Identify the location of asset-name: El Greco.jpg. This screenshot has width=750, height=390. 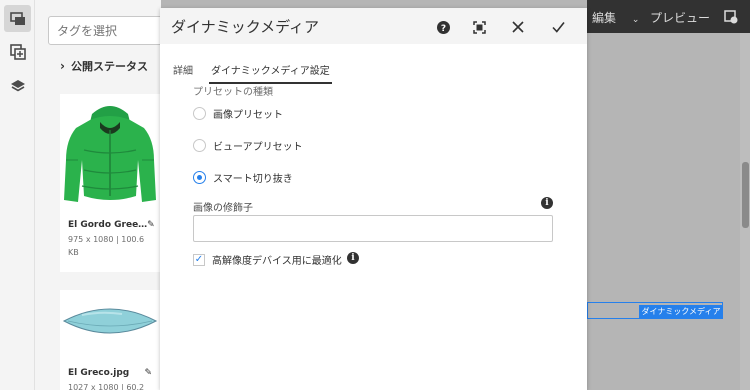
(99, 373).